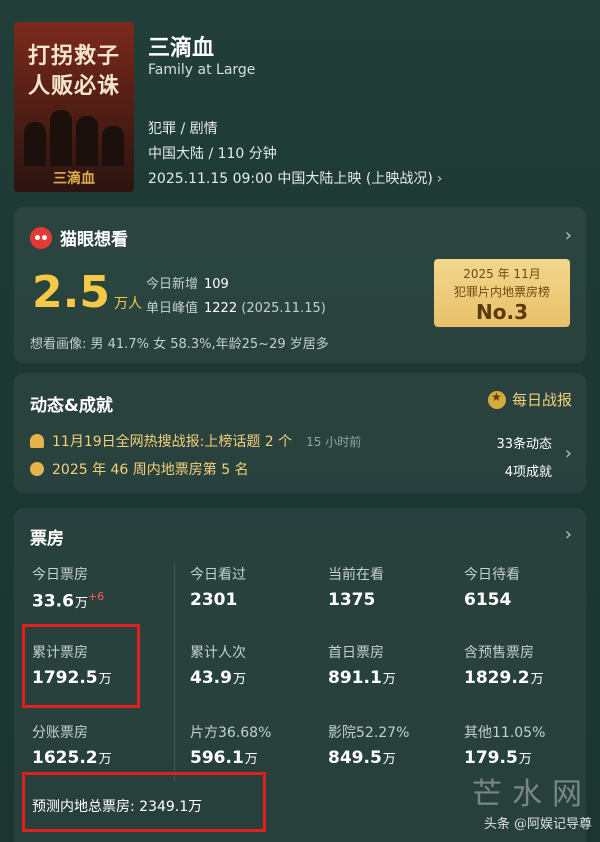 Image resolution: width=600 pixels, height=842 pixels. I want to click on watermark: 芒水网 头条 @阿娱记导尊, so click(532, 800).